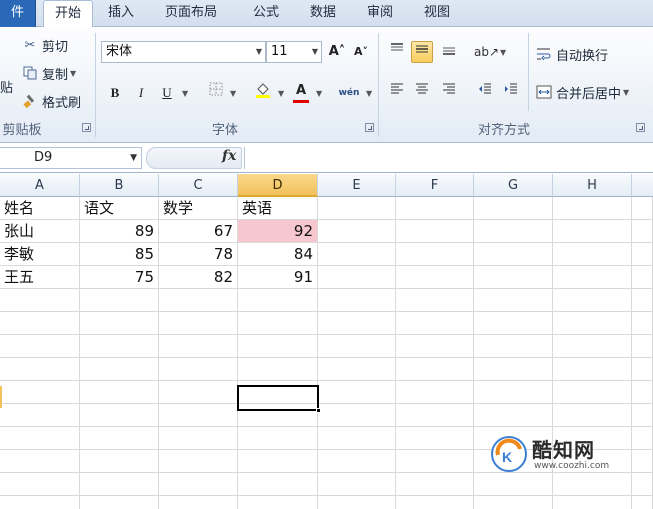 The height and width of the screenshot is (509, 653). Describe the element at coordinates (369, 127) in the screenshot. I see `font-launcher-icon` at that location.